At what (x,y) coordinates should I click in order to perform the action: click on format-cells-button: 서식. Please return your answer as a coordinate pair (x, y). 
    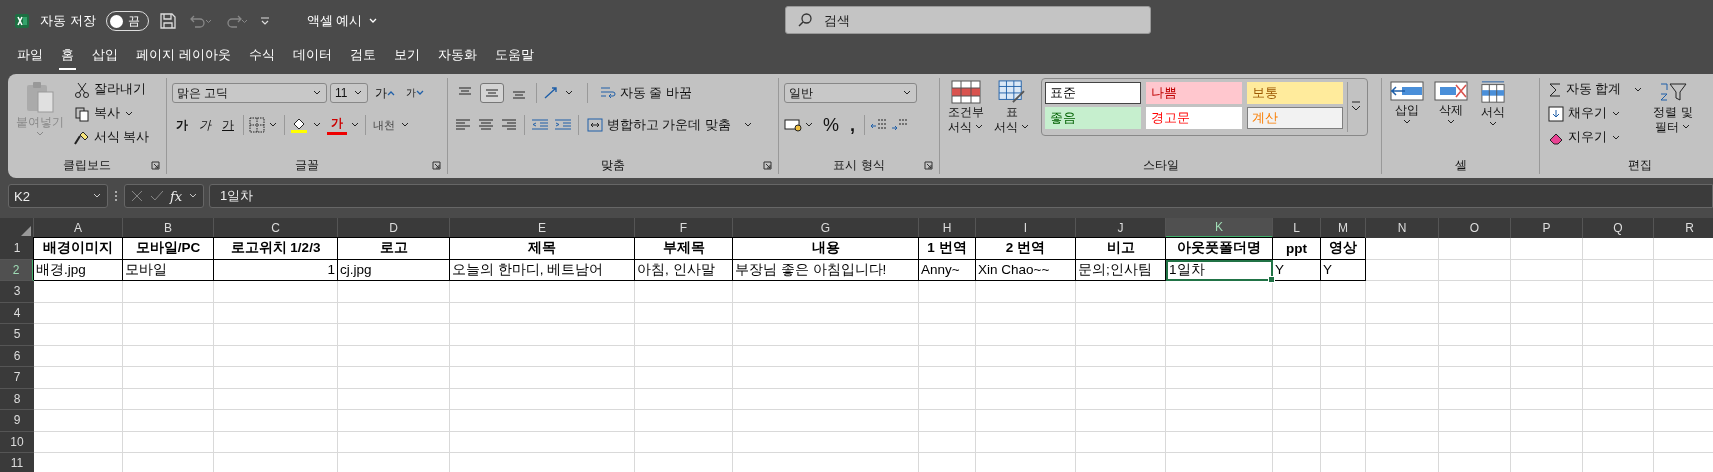
    Looking at the image, I should click on (1493, 104).